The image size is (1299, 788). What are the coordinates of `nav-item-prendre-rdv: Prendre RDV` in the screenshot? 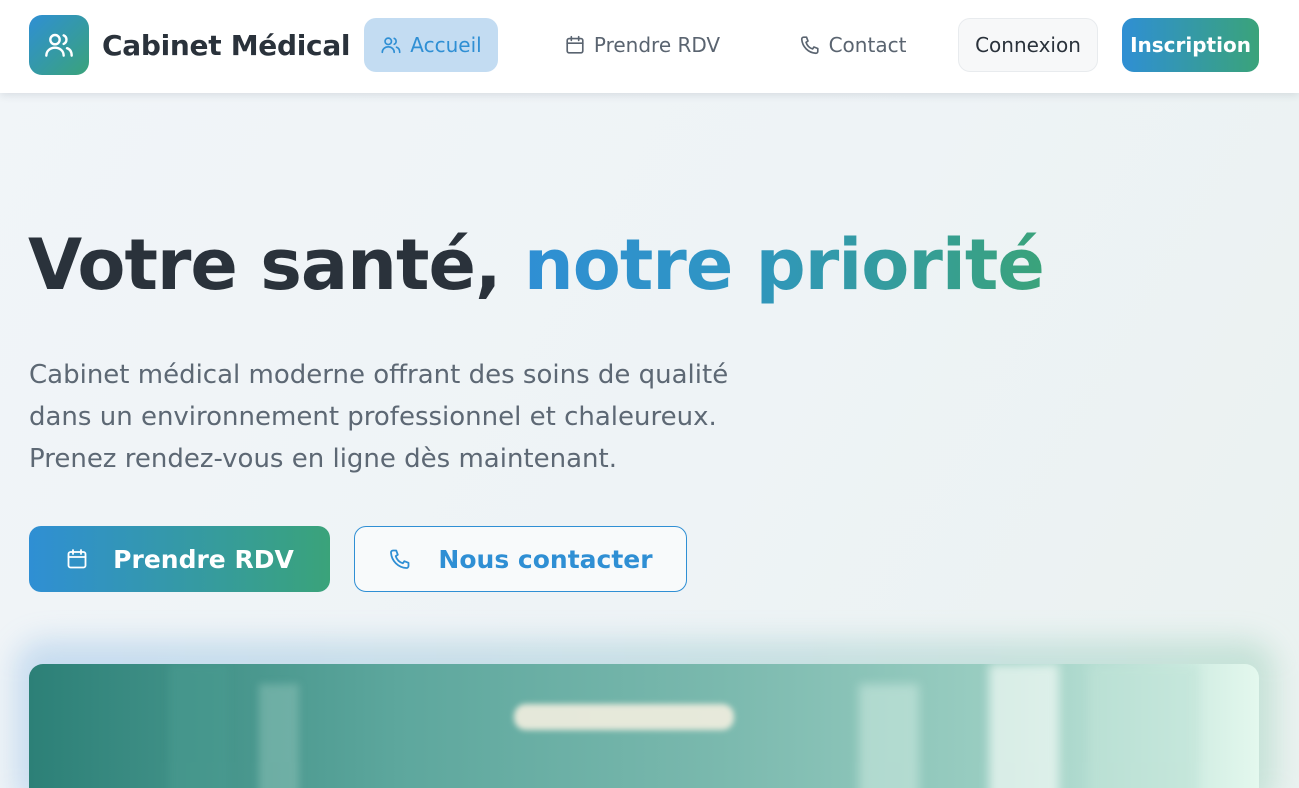 It's located at (642, 45).